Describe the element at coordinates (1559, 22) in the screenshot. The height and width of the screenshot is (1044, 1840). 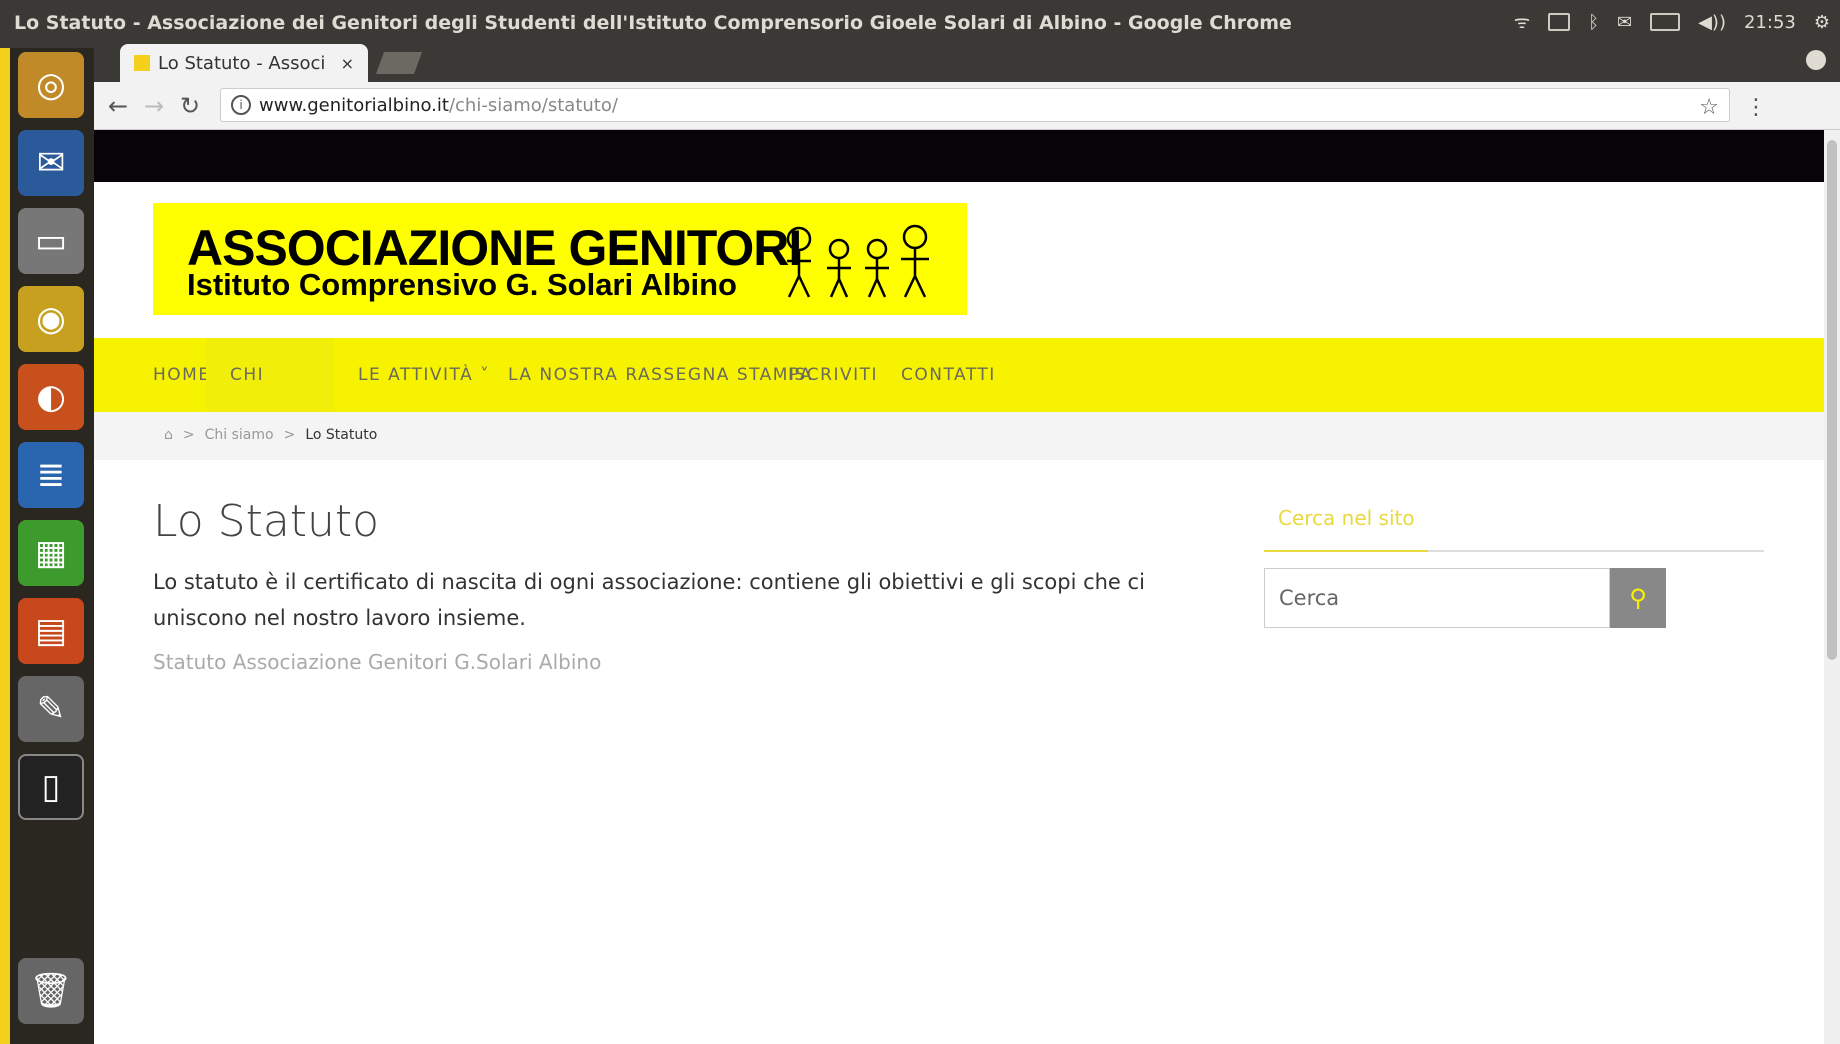
I see `keyboard-icon` at that location.